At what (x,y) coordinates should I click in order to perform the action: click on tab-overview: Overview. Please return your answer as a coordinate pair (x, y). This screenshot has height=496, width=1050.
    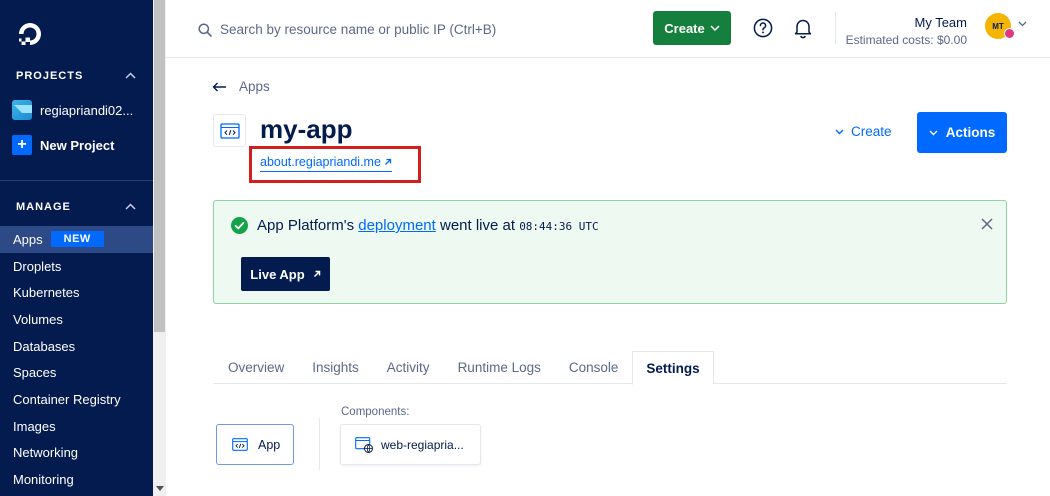
    Looking at the image, I should click on (255, 367).